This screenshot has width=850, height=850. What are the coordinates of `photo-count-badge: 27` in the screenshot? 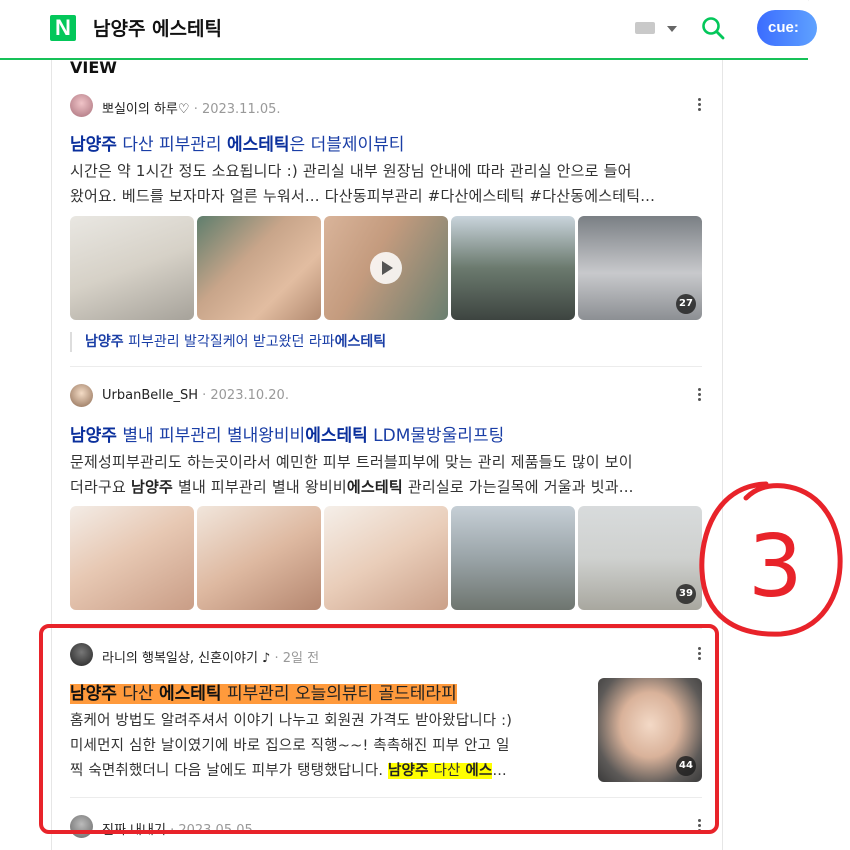 It's located at (686, 304).